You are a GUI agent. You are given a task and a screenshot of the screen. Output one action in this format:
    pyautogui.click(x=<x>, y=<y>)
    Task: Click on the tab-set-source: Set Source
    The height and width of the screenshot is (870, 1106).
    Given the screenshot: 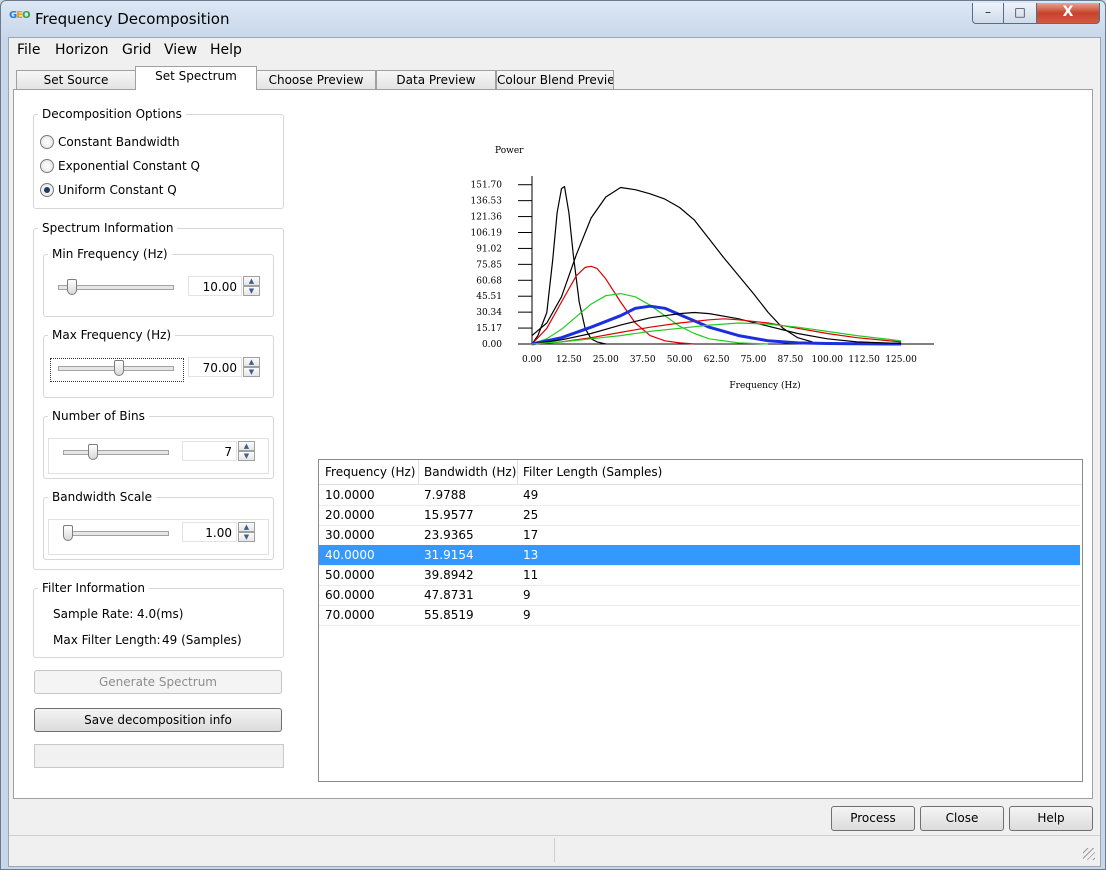 What is the action you would take?
    pyautogui.click(x=76, y=79)
    